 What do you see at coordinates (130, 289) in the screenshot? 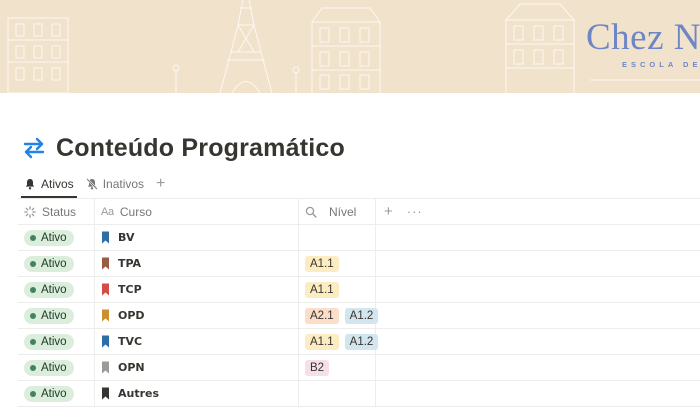
I see `curso-name: TCP` at bounding box center [130, 289].